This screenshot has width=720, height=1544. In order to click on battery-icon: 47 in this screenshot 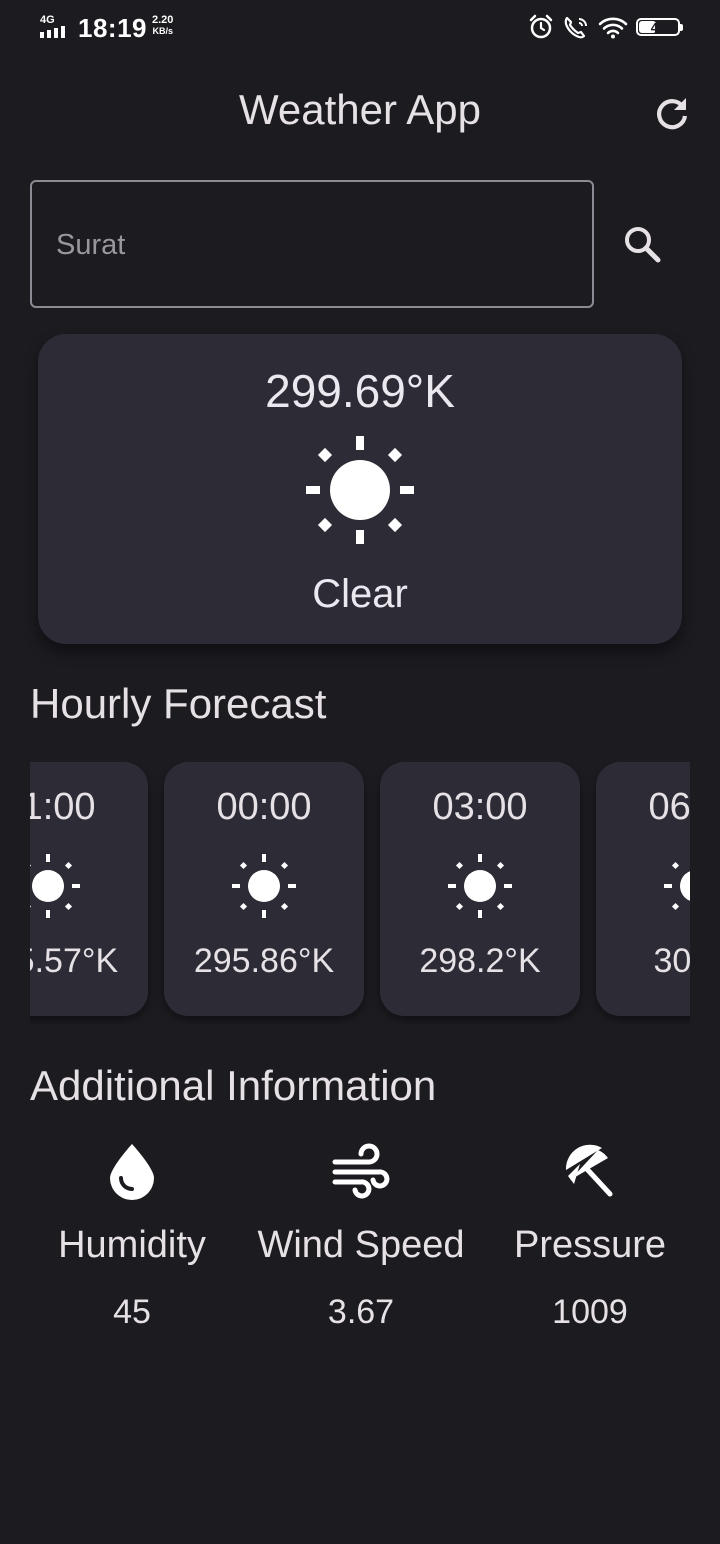, I will do `click(659, 27)`.